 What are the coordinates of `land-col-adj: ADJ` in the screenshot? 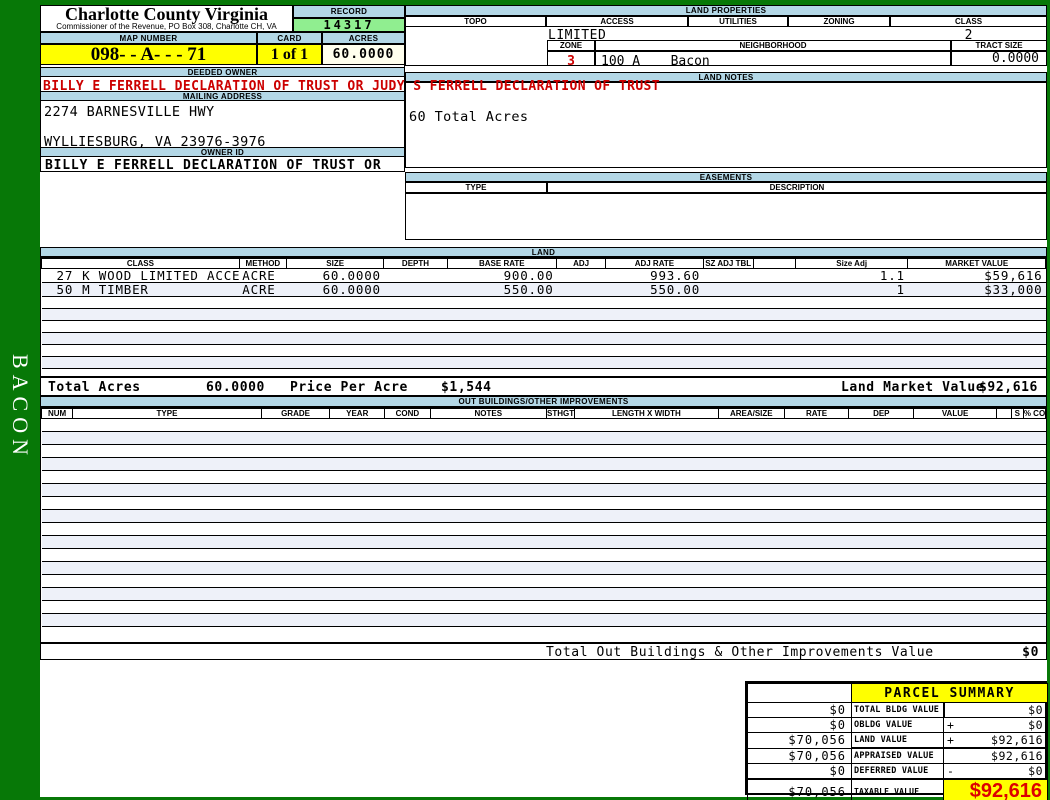 It's located at (581, 263).